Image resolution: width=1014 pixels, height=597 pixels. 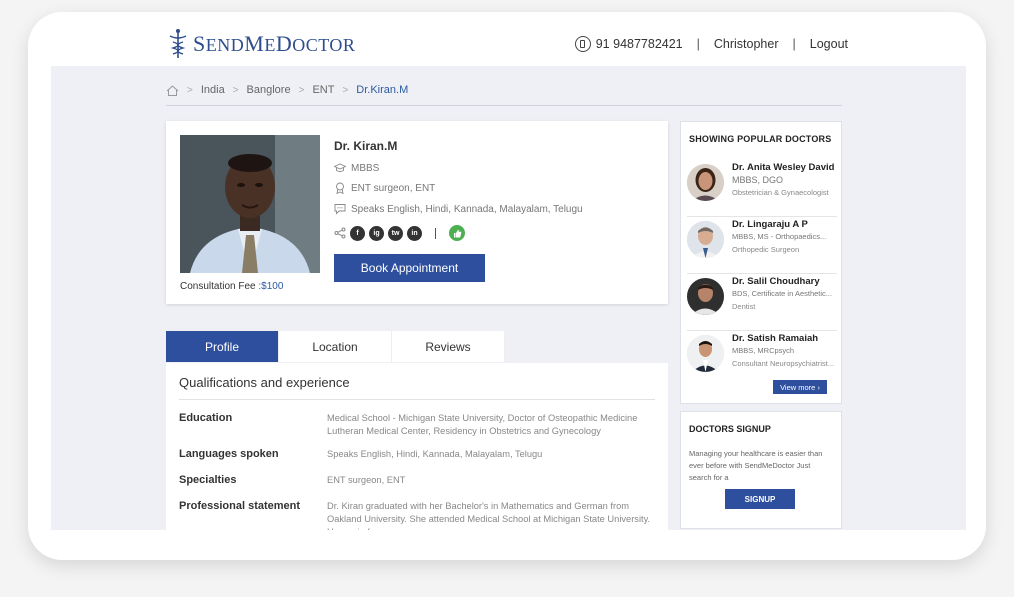 I want to click on tab-location: Location, so click(x=335, y=346).